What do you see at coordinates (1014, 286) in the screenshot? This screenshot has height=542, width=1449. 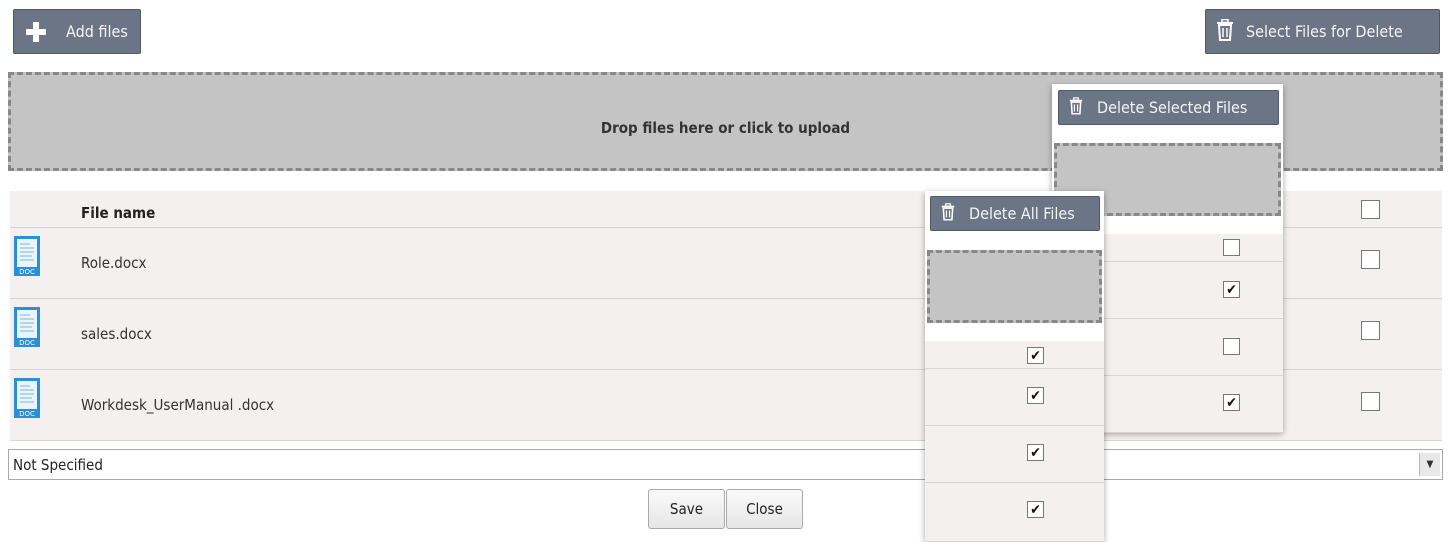 I see `panel-dropzone` at bounding box center [1014, 286].